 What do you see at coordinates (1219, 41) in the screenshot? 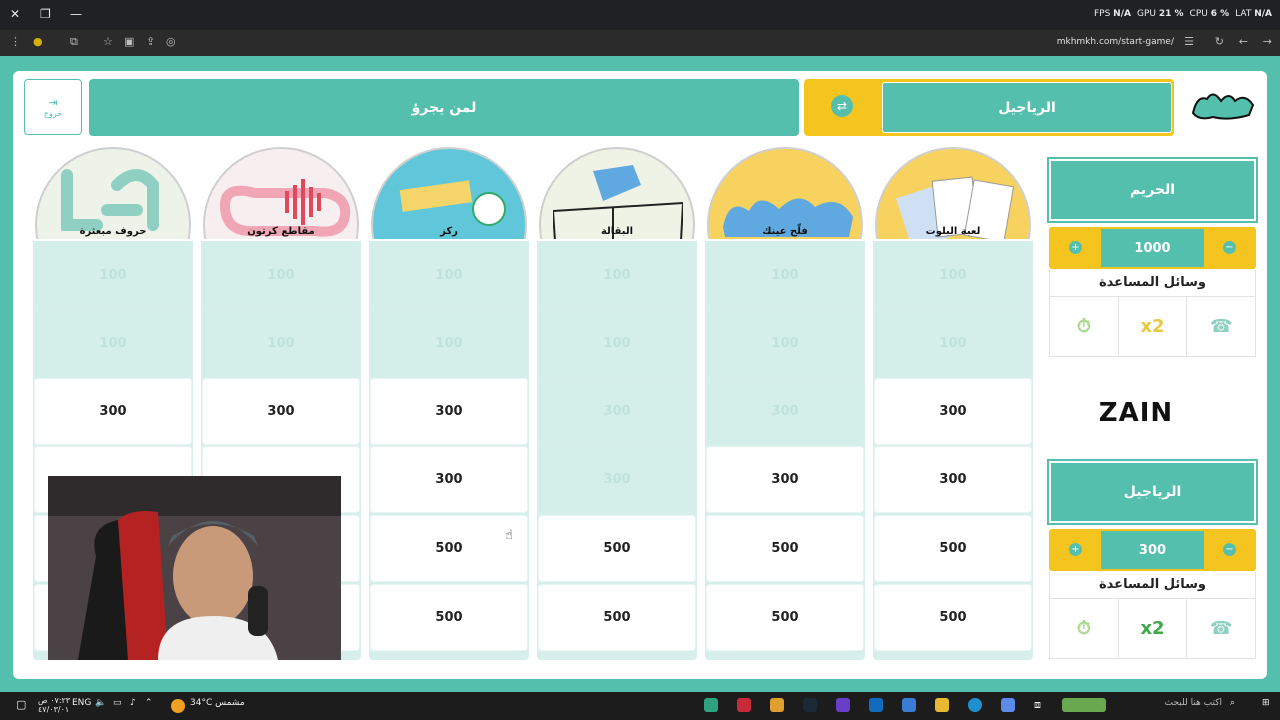
I see `refresh-icon: ↻` at bounding box center [1219, 41].